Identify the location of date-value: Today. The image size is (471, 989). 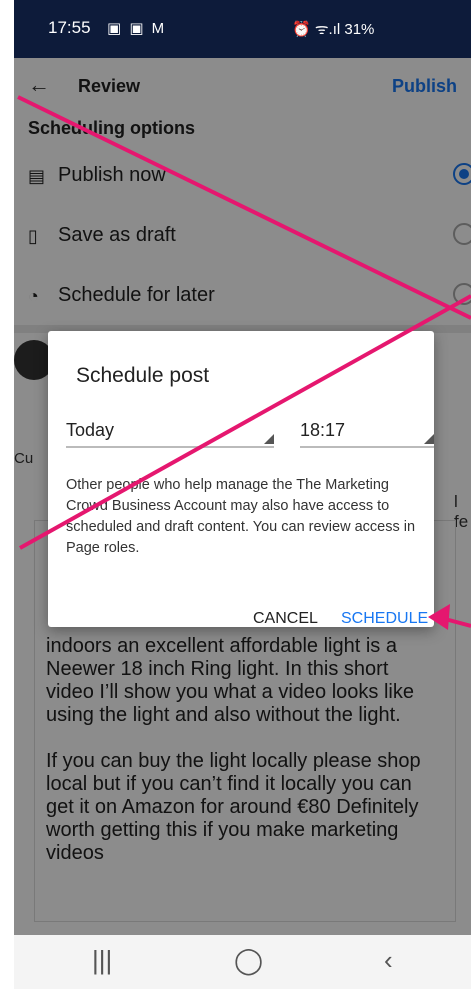
(90, 430).